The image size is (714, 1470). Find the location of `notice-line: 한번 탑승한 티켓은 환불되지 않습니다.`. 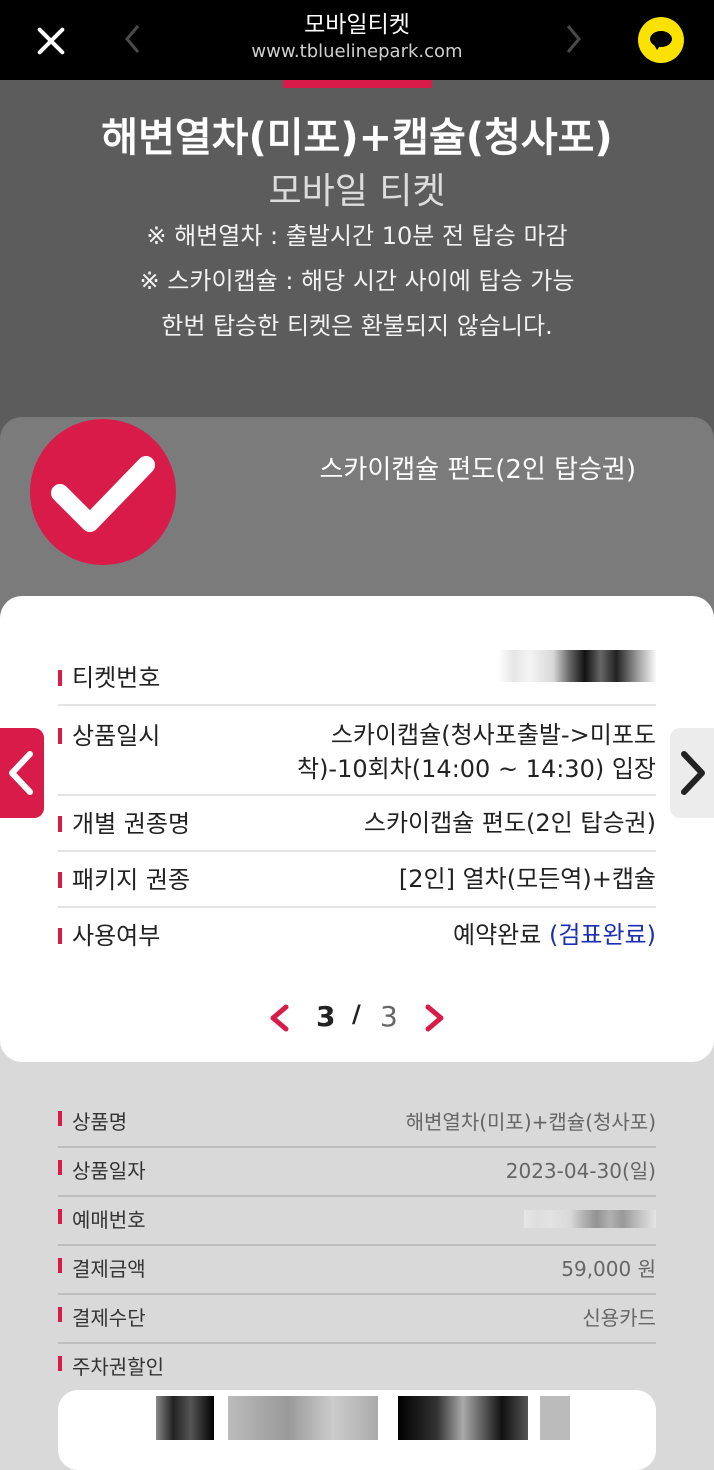

notice-line: 한번 탑승한 티켓은 환불되지 않습니다. is located at coordinates (357, 326).